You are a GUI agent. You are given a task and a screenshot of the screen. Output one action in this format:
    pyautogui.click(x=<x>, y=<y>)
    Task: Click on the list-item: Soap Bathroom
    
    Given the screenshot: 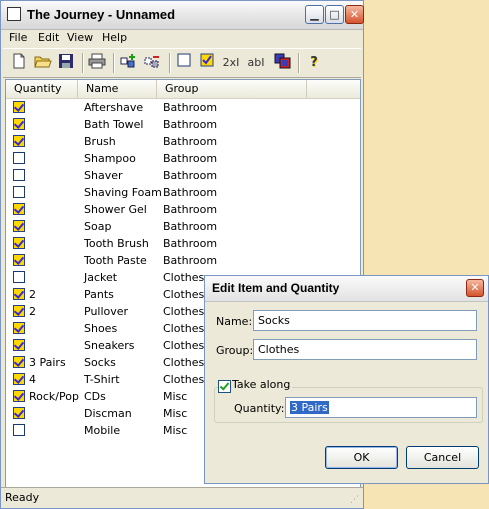 What is the action you would take?
    pyautogui.click(x=183, y=226)
    